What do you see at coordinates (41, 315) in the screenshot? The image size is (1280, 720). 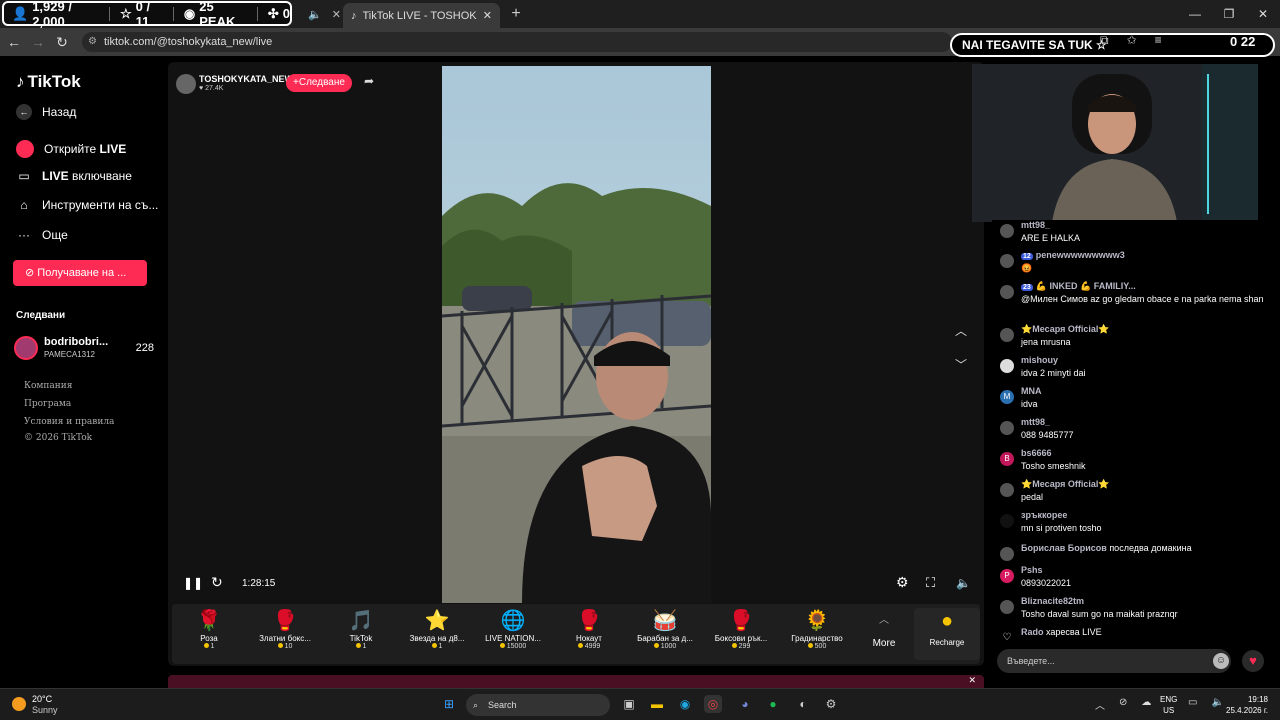 I see `following-header: Следвани` at bounding box center [41, 315].